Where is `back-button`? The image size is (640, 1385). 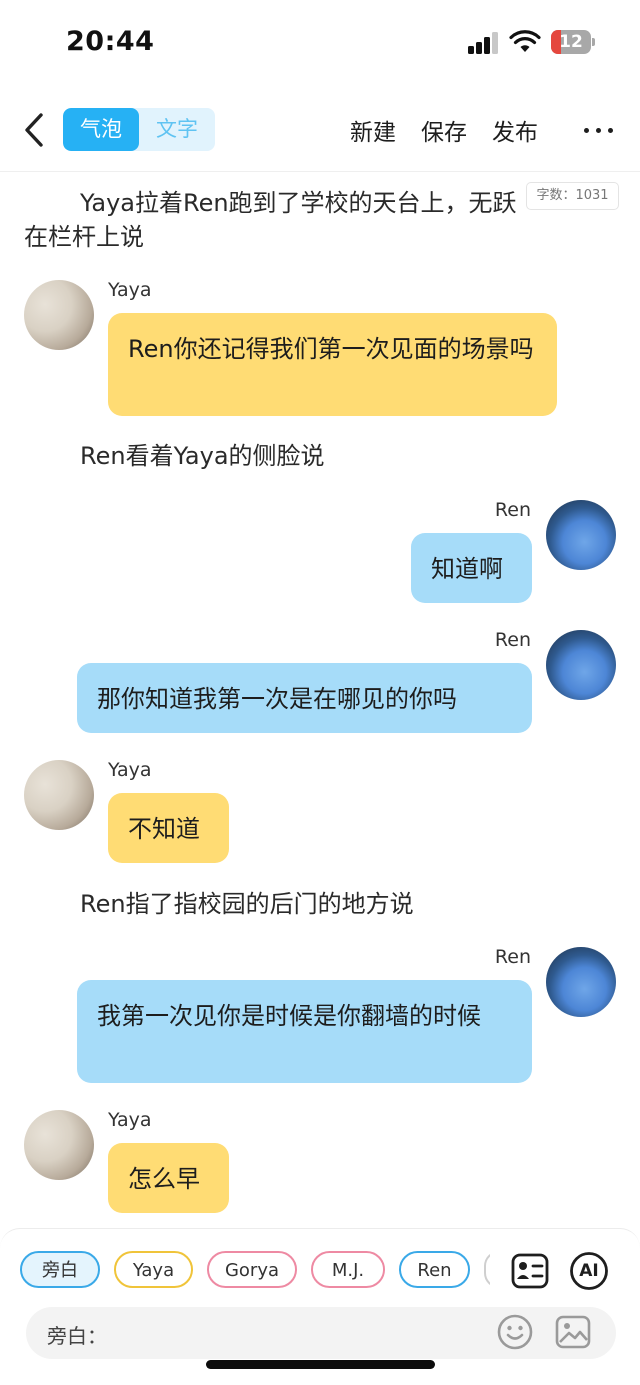
back-button is located at coordinates (34, 130).